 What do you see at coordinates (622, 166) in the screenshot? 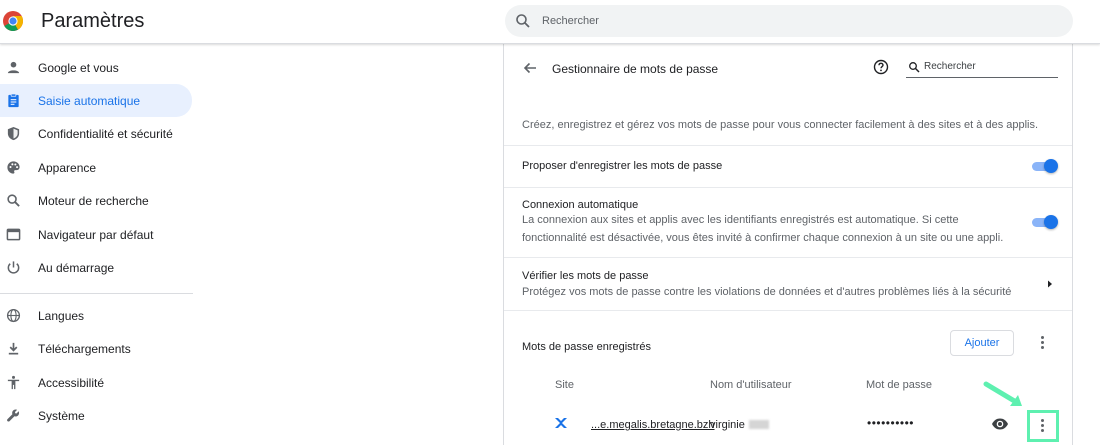
I see `offer-to-save-label: Proposer d'enregistrer les mots de passe` at bounding box center [622, 166].